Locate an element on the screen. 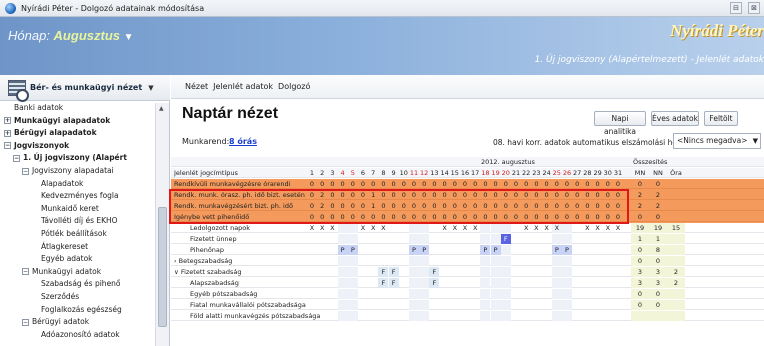 This screenshot has height=346, width=764. restore-button: ⊟ is located at coordinates (736, 8).